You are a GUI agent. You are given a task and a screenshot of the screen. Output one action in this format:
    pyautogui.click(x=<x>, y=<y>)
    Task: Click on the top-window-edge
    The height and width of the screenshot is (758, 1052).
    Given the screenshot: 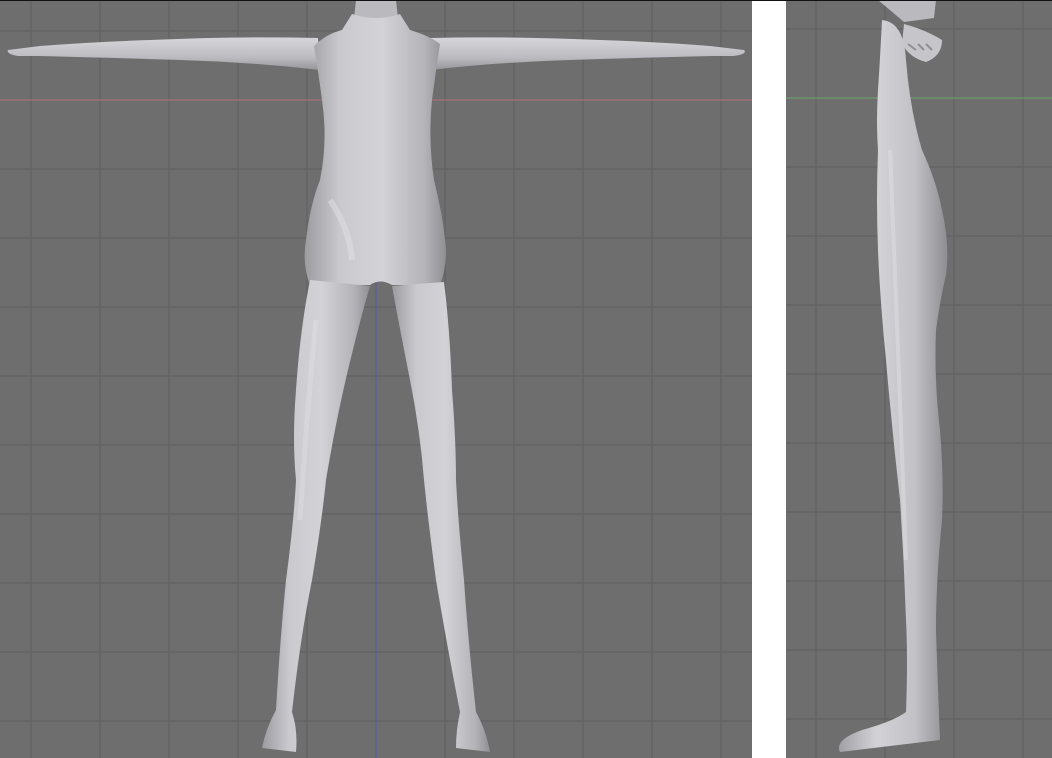 What is the action you would take?
    pyautogui.click(x=526, y=0)
    